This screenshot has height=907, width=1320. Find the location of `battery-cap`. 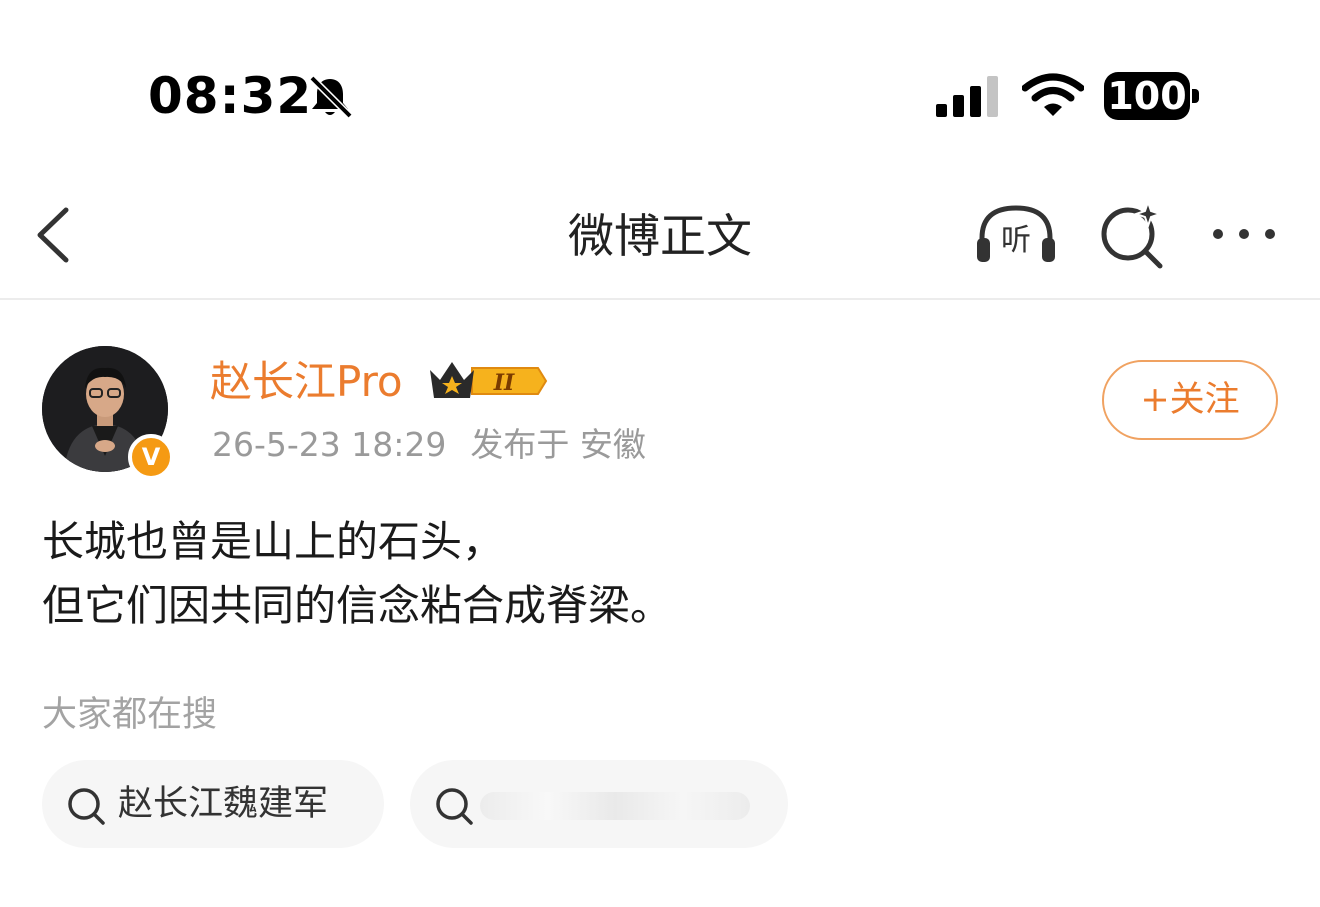

battery-cap is located at coordinates (1195, 96).